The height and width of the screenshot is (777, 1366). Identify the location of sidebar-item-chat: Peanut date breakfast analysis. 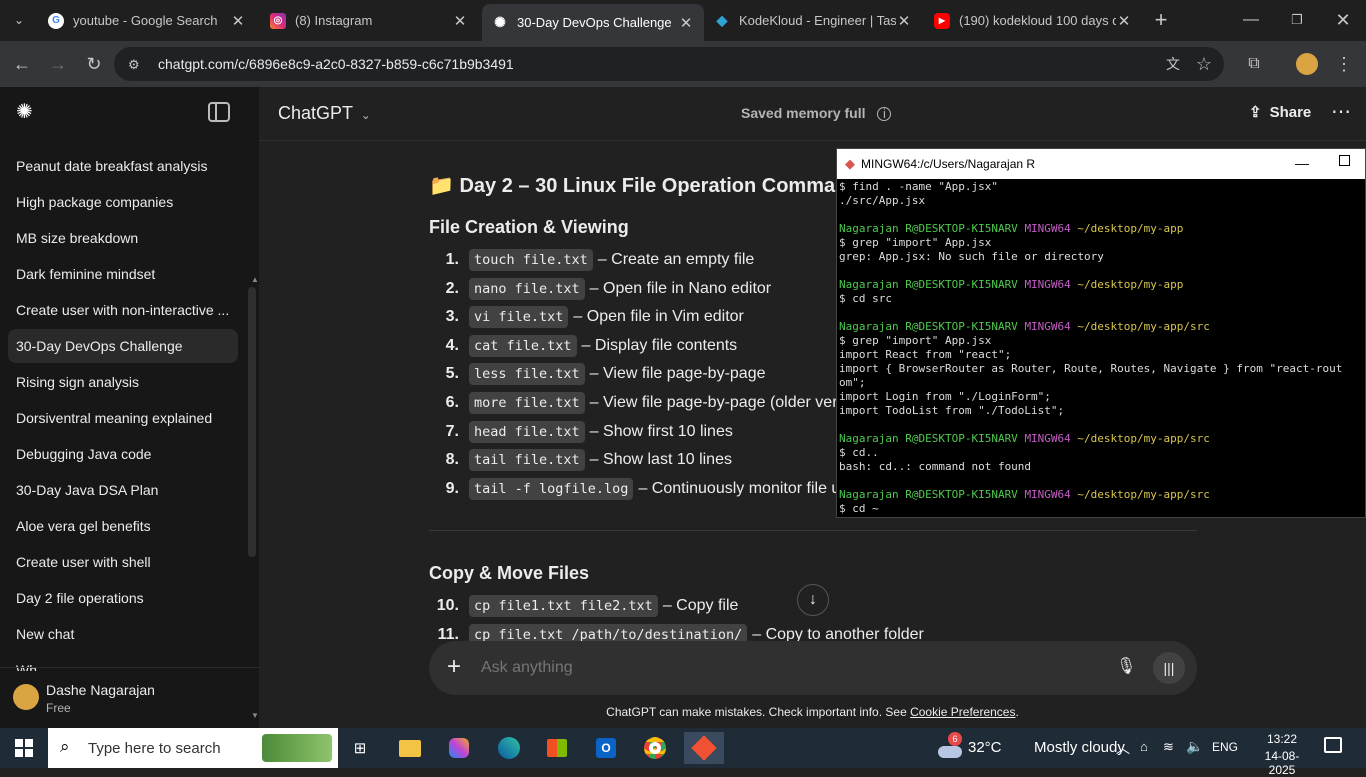
(123, 166).